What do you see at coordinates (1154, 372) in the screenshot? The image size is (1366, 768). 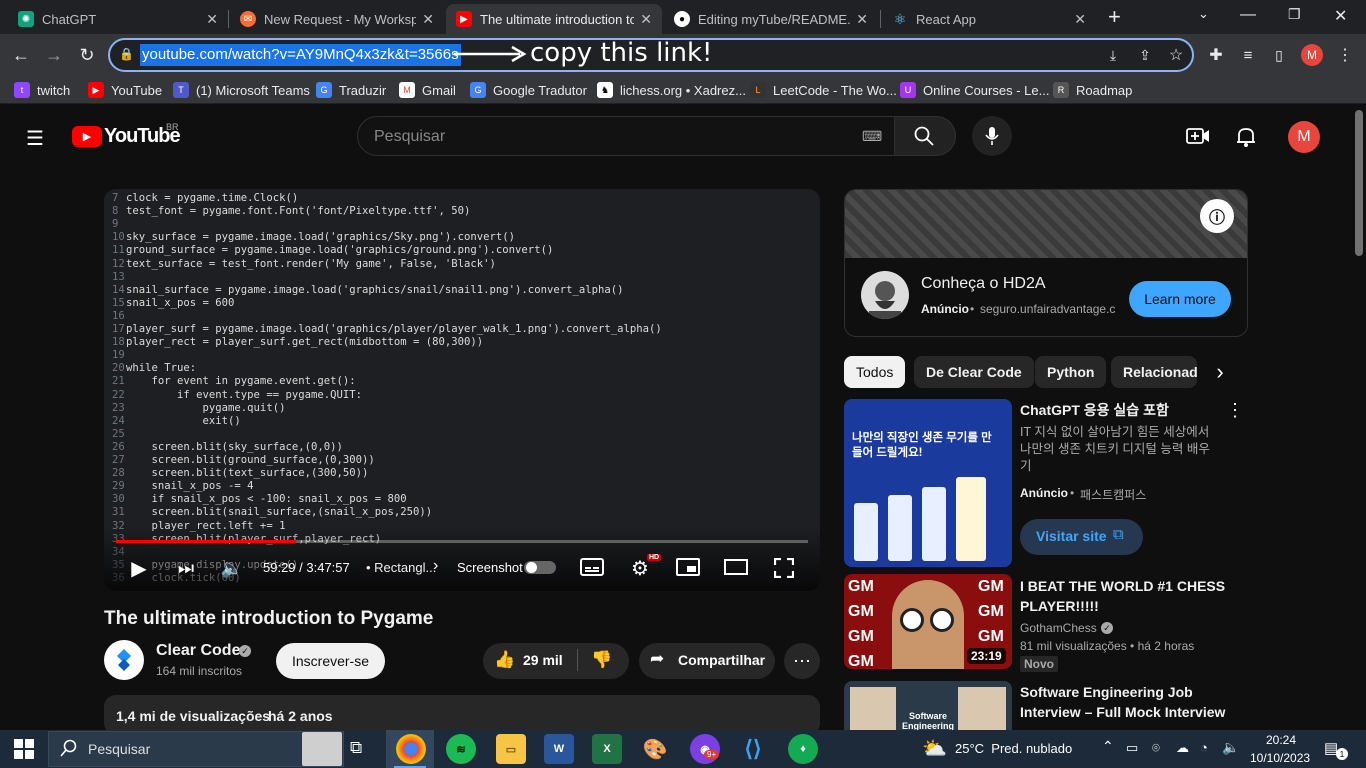 I see `chip-relacionados: Relacionados` at bounding box center [1154, 372].